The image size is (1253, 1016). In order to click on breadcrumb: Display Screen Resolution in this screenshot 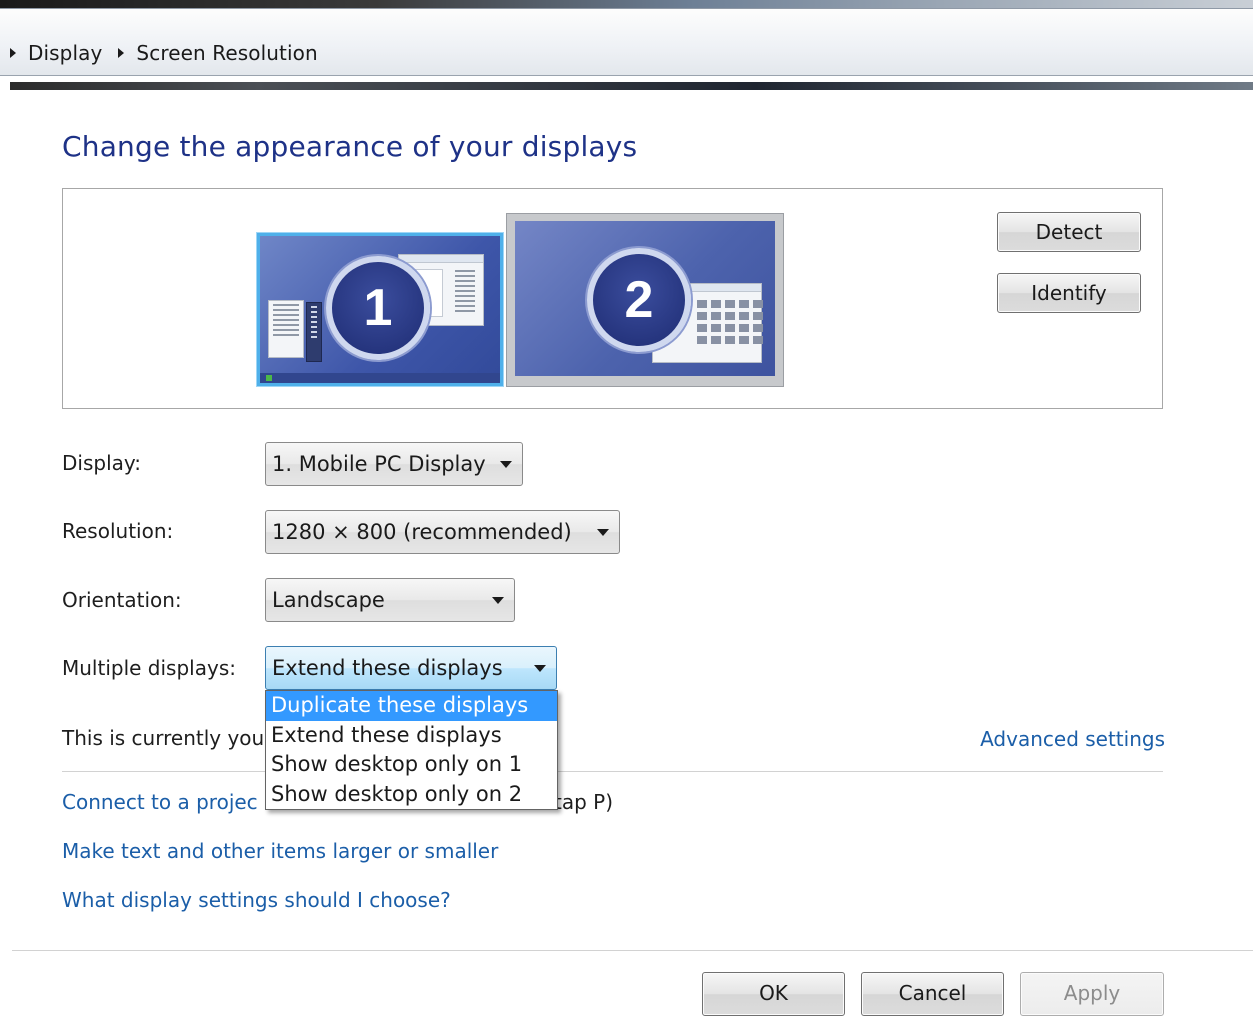, I will do `click(172, 53)`.